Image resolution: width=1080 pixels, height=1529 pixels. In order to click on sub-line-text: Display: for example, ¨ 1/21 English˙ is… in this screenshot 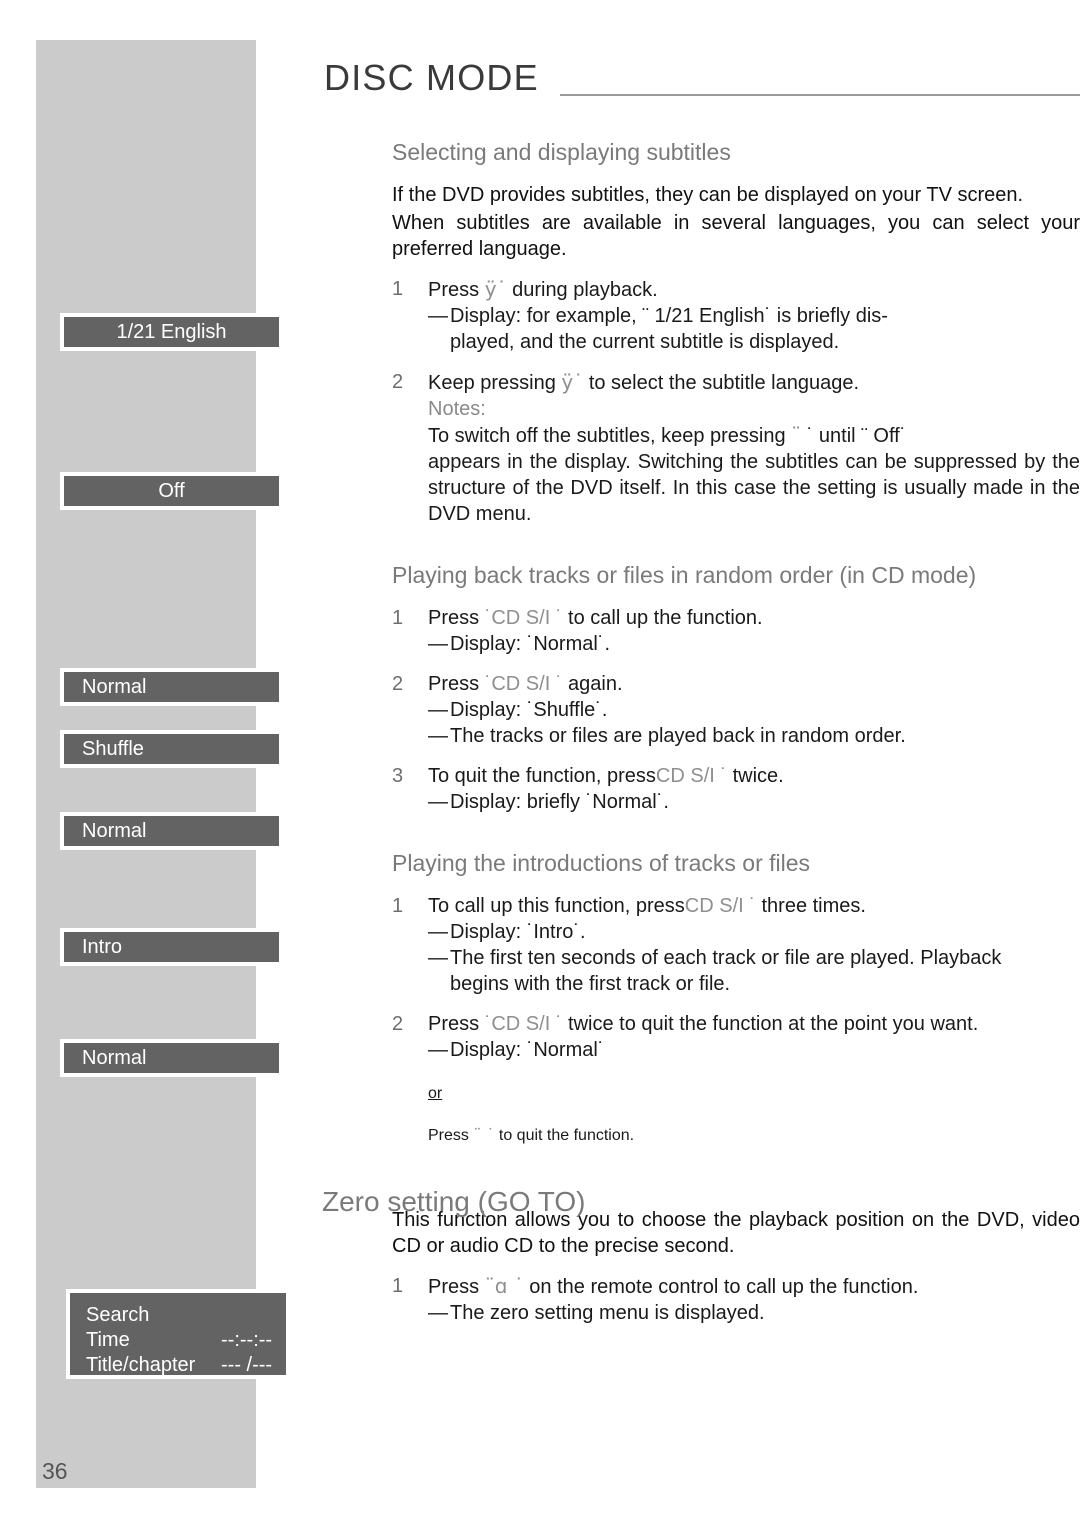, I will do `click(669, 315)`.